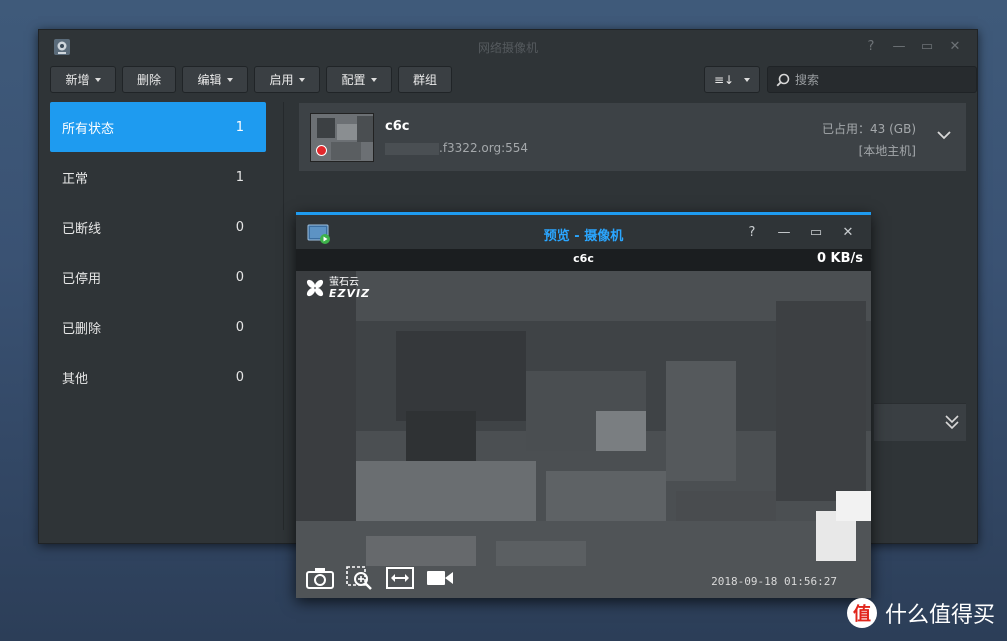  What do you see at coordinates (513, 80) in the screenshot?
I see `toolbar: 新增 删除 编辑 启用 配置 群组 ≡↓` at bounding box center [513, 80].